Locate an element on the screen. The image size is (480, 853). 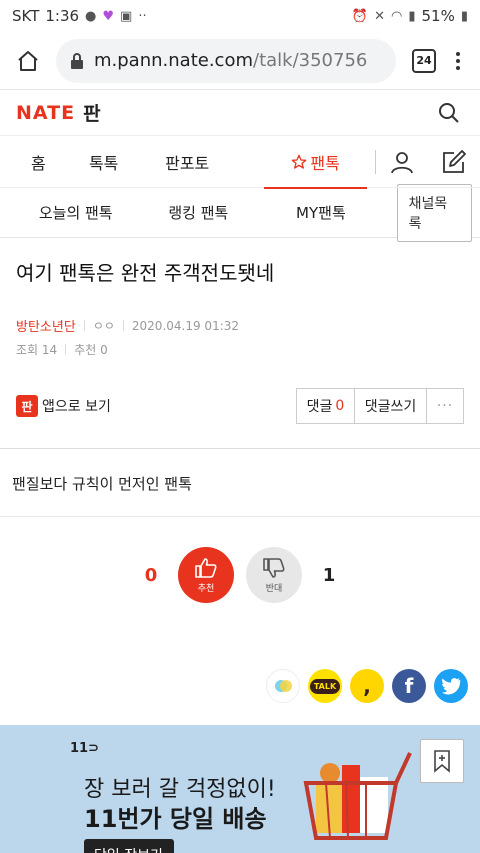
search-icon is located at coordinates (449, 113).